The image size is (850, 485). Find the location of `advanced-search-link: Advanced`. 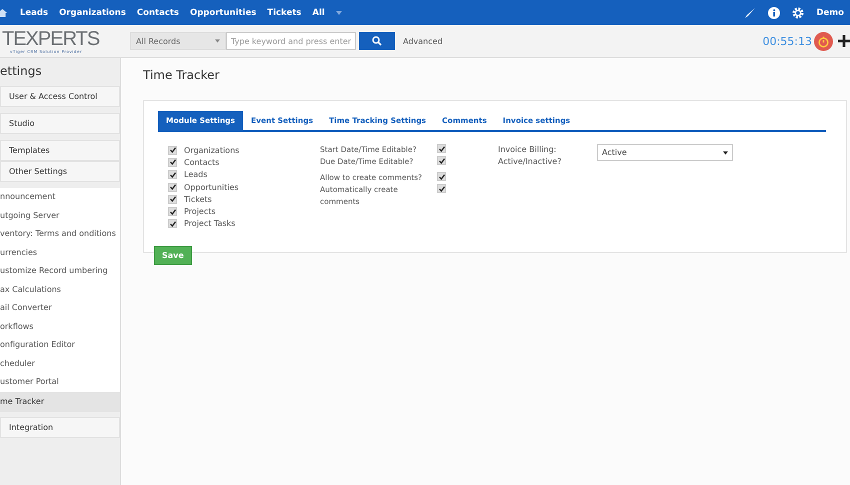

advanced-search-link: Advanced is located at coordinates (423, 41).